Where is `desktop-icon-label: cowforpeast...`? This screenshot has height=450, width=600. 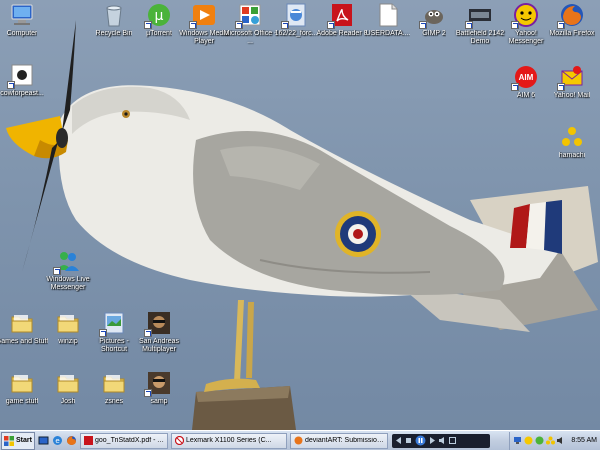
desktop-icon-label: cowforpeast... is located at coordinates (22, 93).